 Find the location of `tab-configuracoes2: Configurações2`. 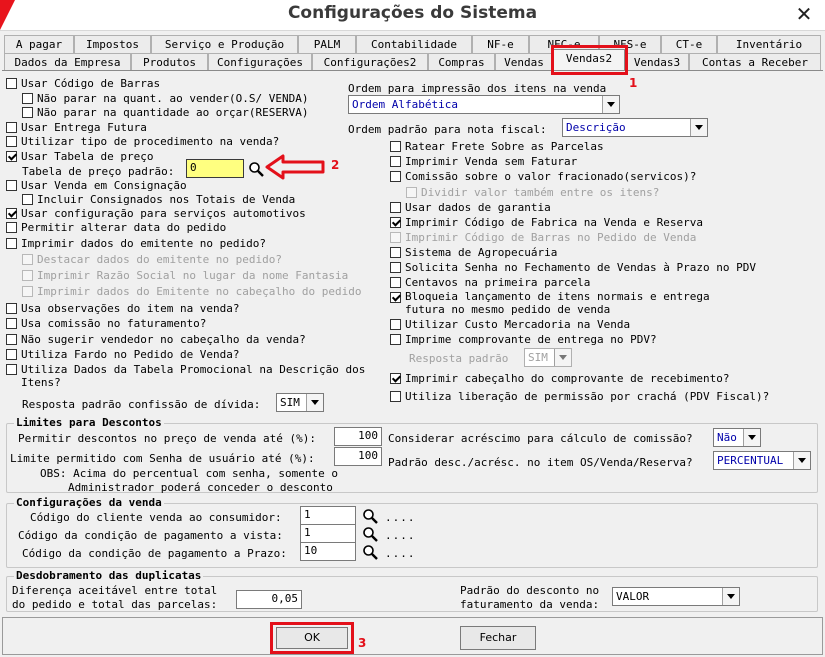

tab-configuracoes2: Configurações2 is located at coordinates (370, 62).